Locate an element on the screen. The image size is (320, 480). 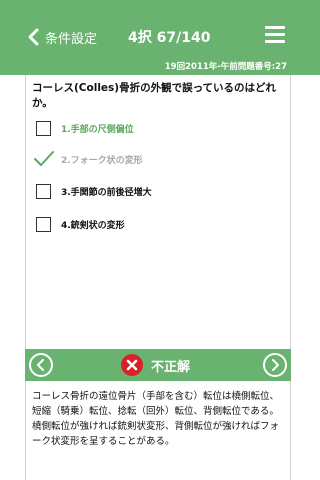
option-label: 4.銃剣状の変形 is located at coordinates (93, 225).